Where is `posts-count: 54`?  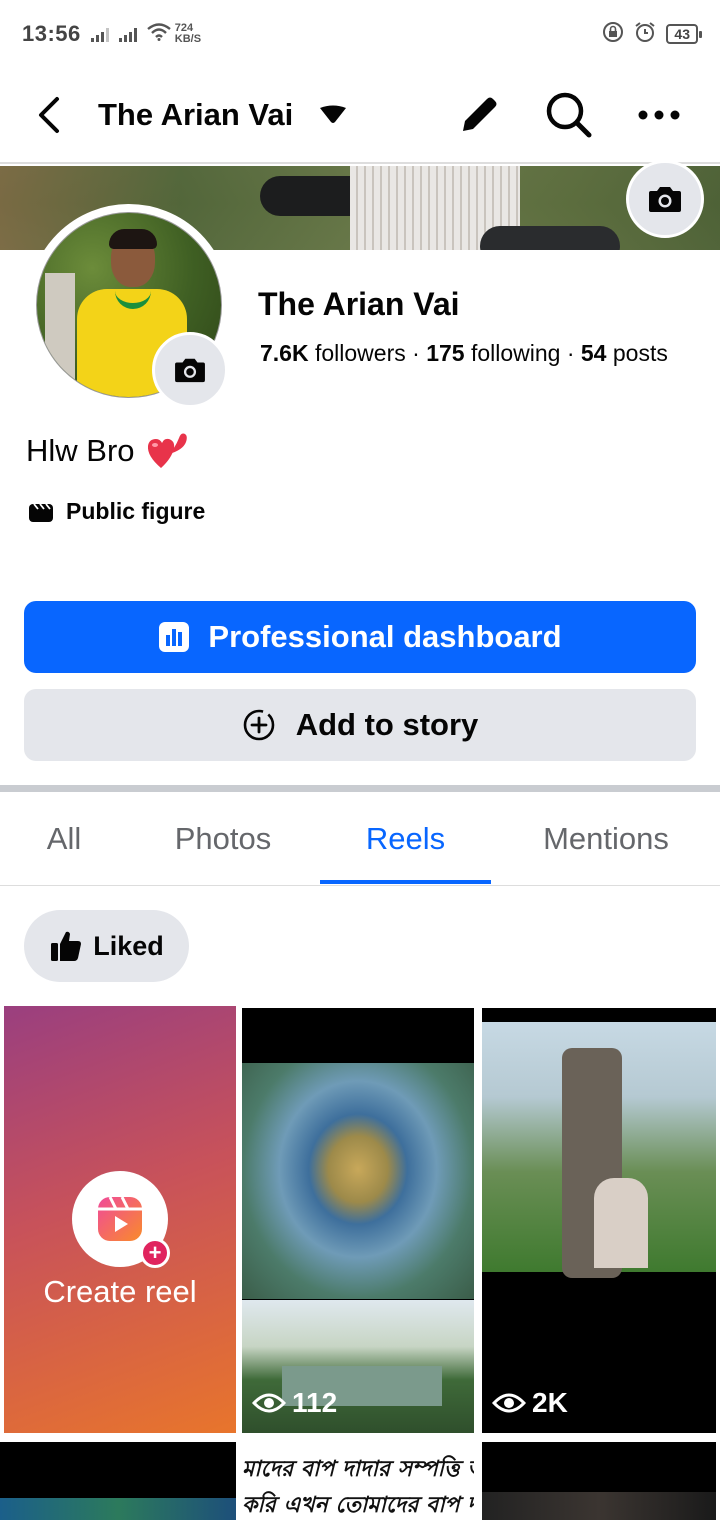 posts-count: 54 is located at coordinates (593, 353).